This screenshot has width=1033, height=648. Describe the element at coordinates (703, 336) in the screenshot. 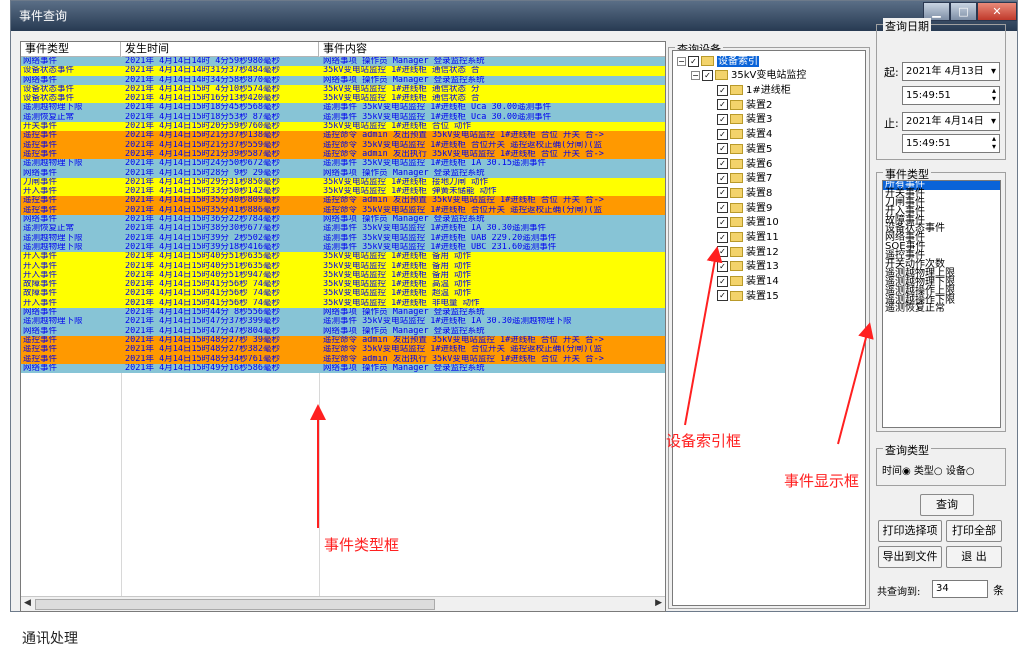

I see `device-box-arrow` at that location.